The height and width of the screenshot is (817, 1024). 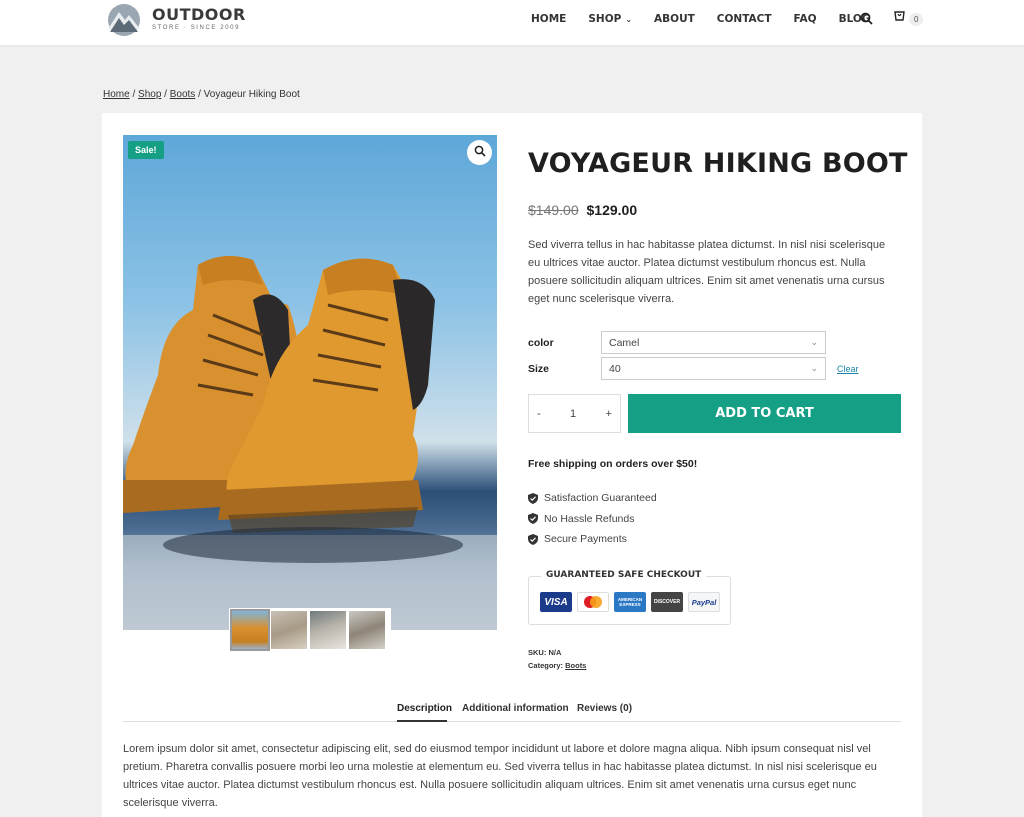 What do you see at coordinates (541, 342) in the screenshot?
I see `color-label: color` at bounding box center [541, 342].